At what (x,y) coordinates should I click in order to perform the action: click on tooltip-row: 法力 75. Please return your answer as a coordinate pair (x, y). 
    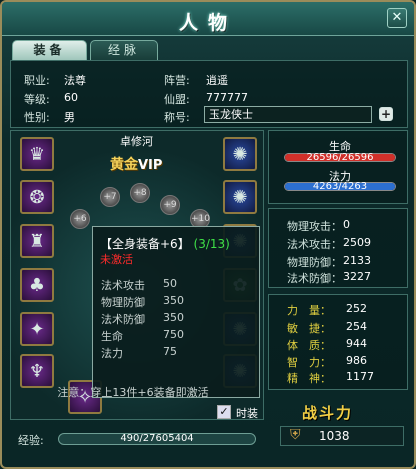
    Looking at the image, I should click on (139, 352).